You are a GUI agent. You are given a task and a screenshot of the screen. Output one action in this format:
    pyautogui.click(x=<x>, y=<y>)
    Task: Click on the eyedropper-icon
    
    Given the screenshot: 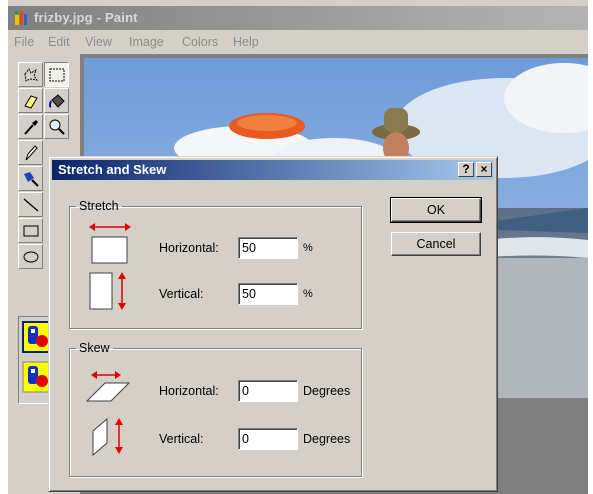 What is the action you would take?
    pyautogui.click(x=31, y=127)
    